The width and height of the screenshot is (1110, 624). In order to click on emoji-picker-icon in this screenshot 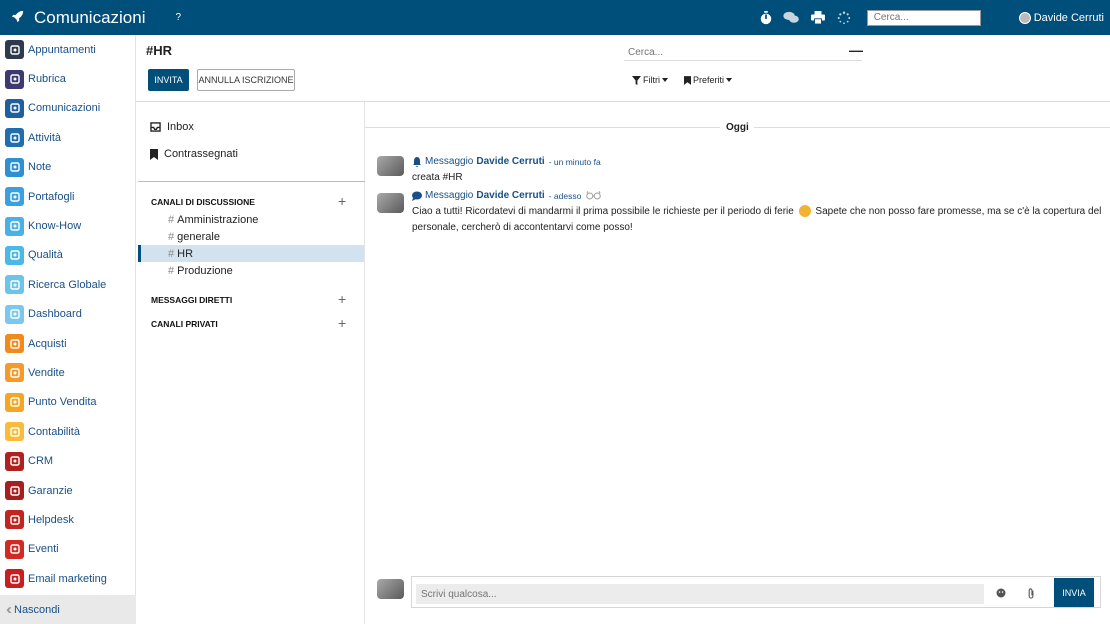, I will do `click(1001, 593)`.